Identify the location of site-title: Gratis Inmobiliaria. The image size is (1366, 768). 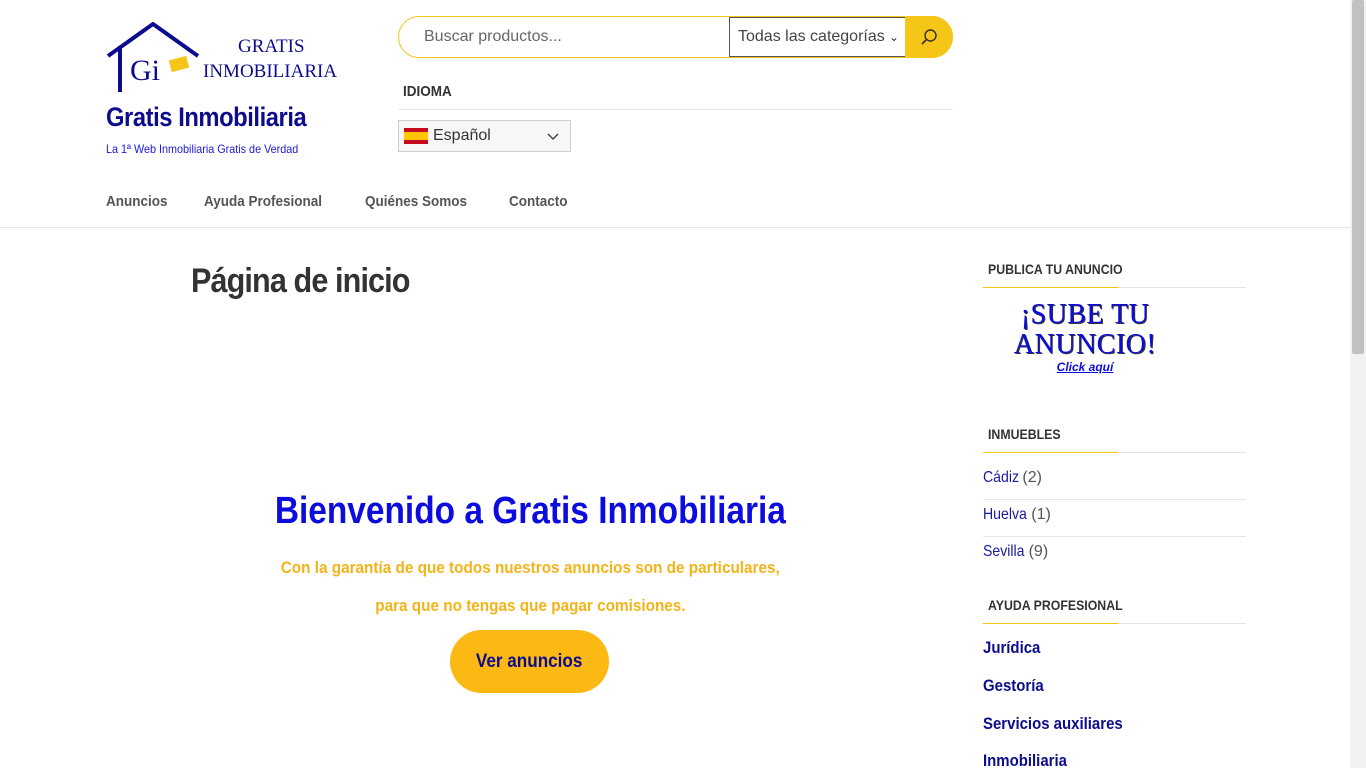
(206, 117).